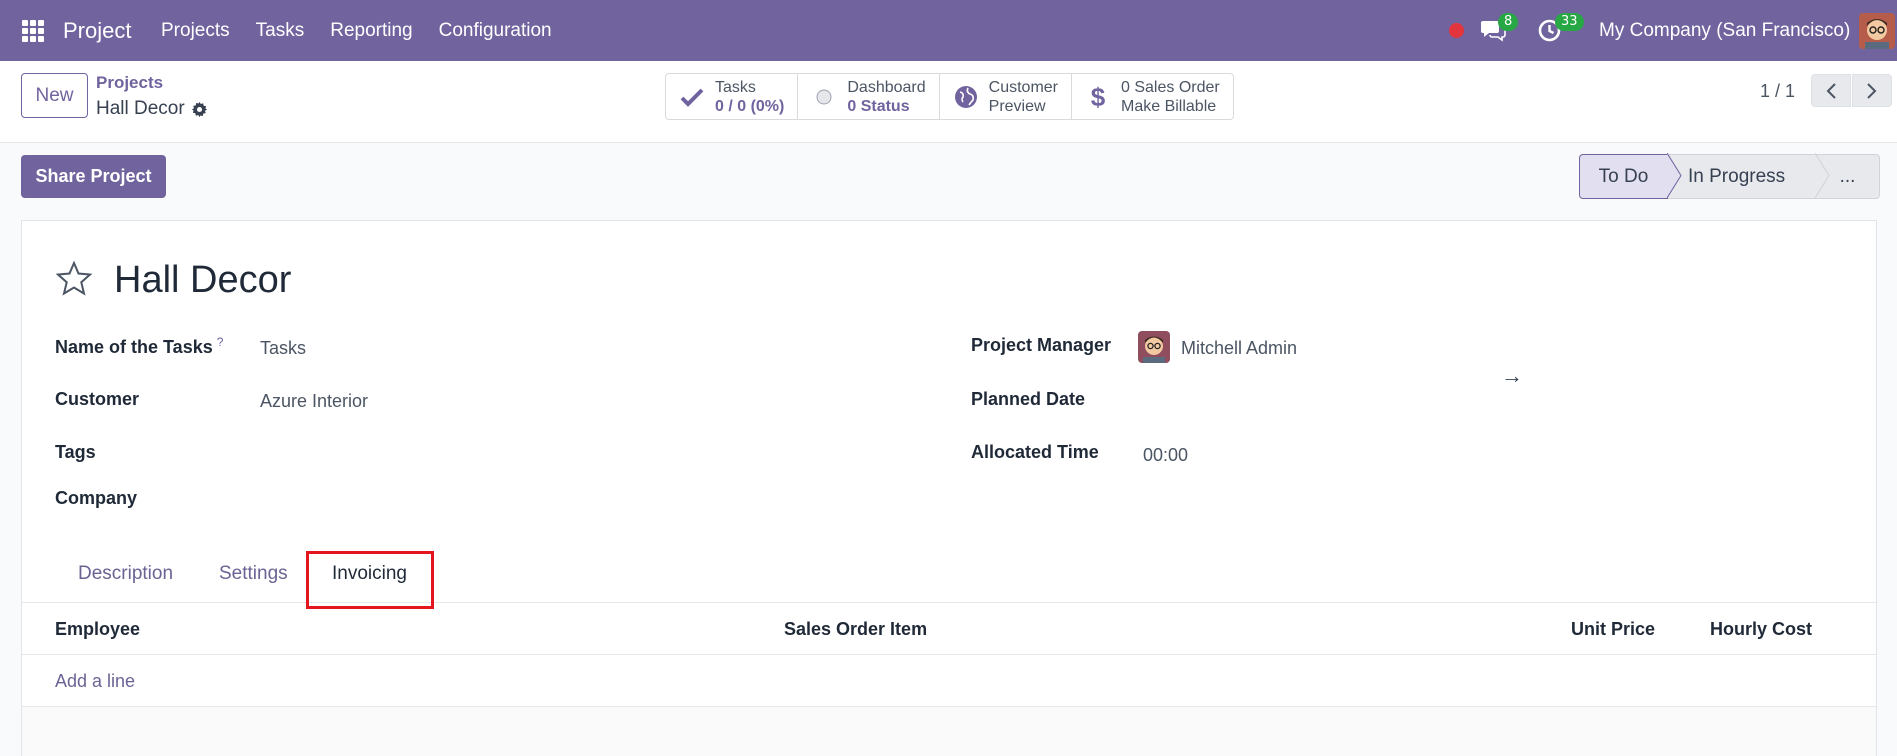 This screenshot has height=756, width=1897. I want to click on check-icon, so click(692, 97).